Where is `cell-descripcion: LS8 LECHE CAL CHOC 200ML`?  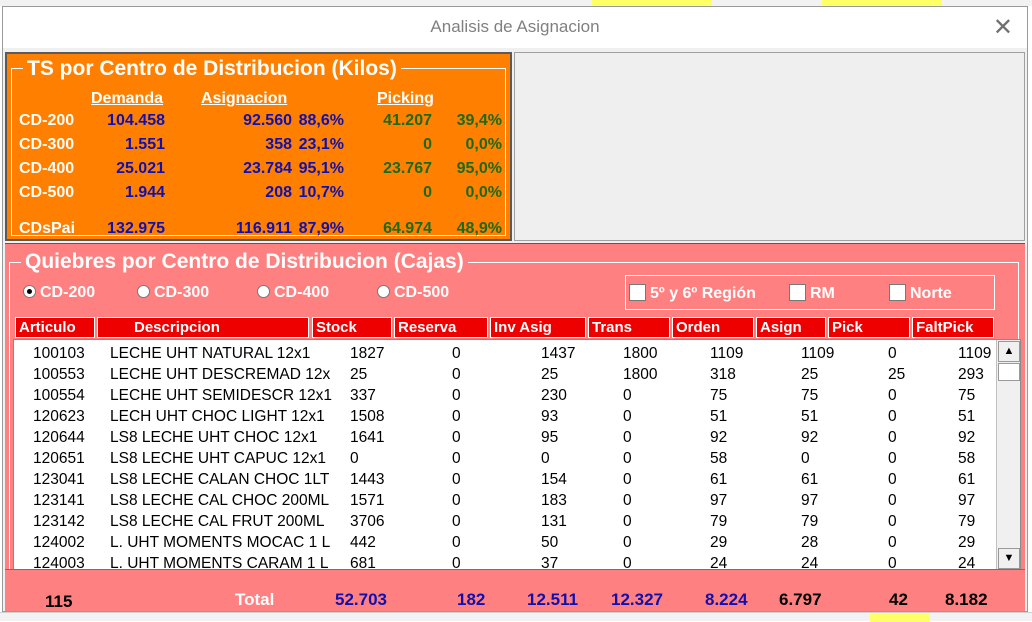 cell-descripcion: LS8 LECHE CAL CHOC 200ML is located at coordinates (220, 500).